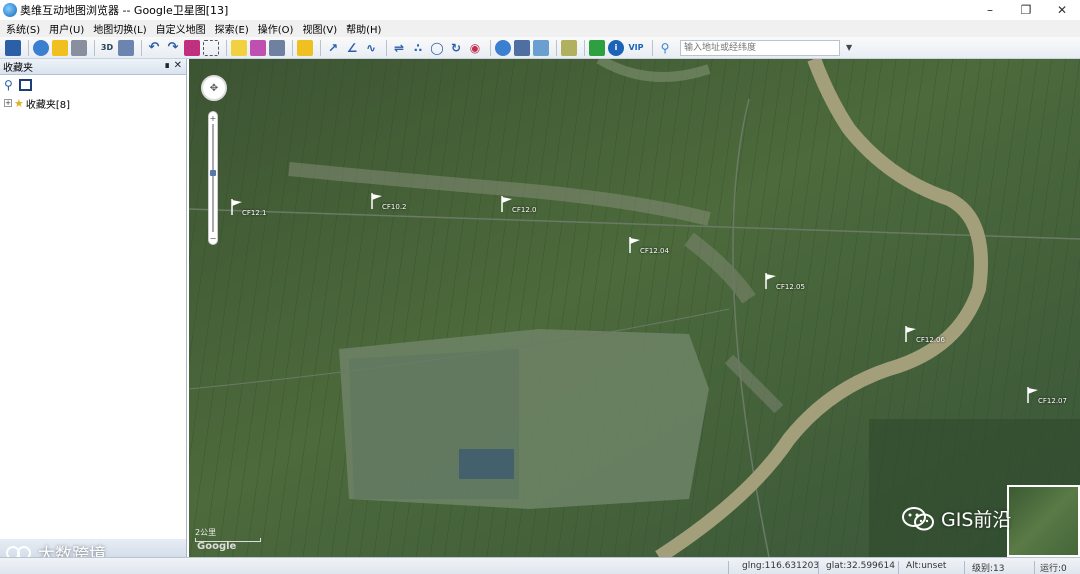 This screenshot has width=1080, height=574. I want to click on circle-icon: ◯, so click(437, 48).